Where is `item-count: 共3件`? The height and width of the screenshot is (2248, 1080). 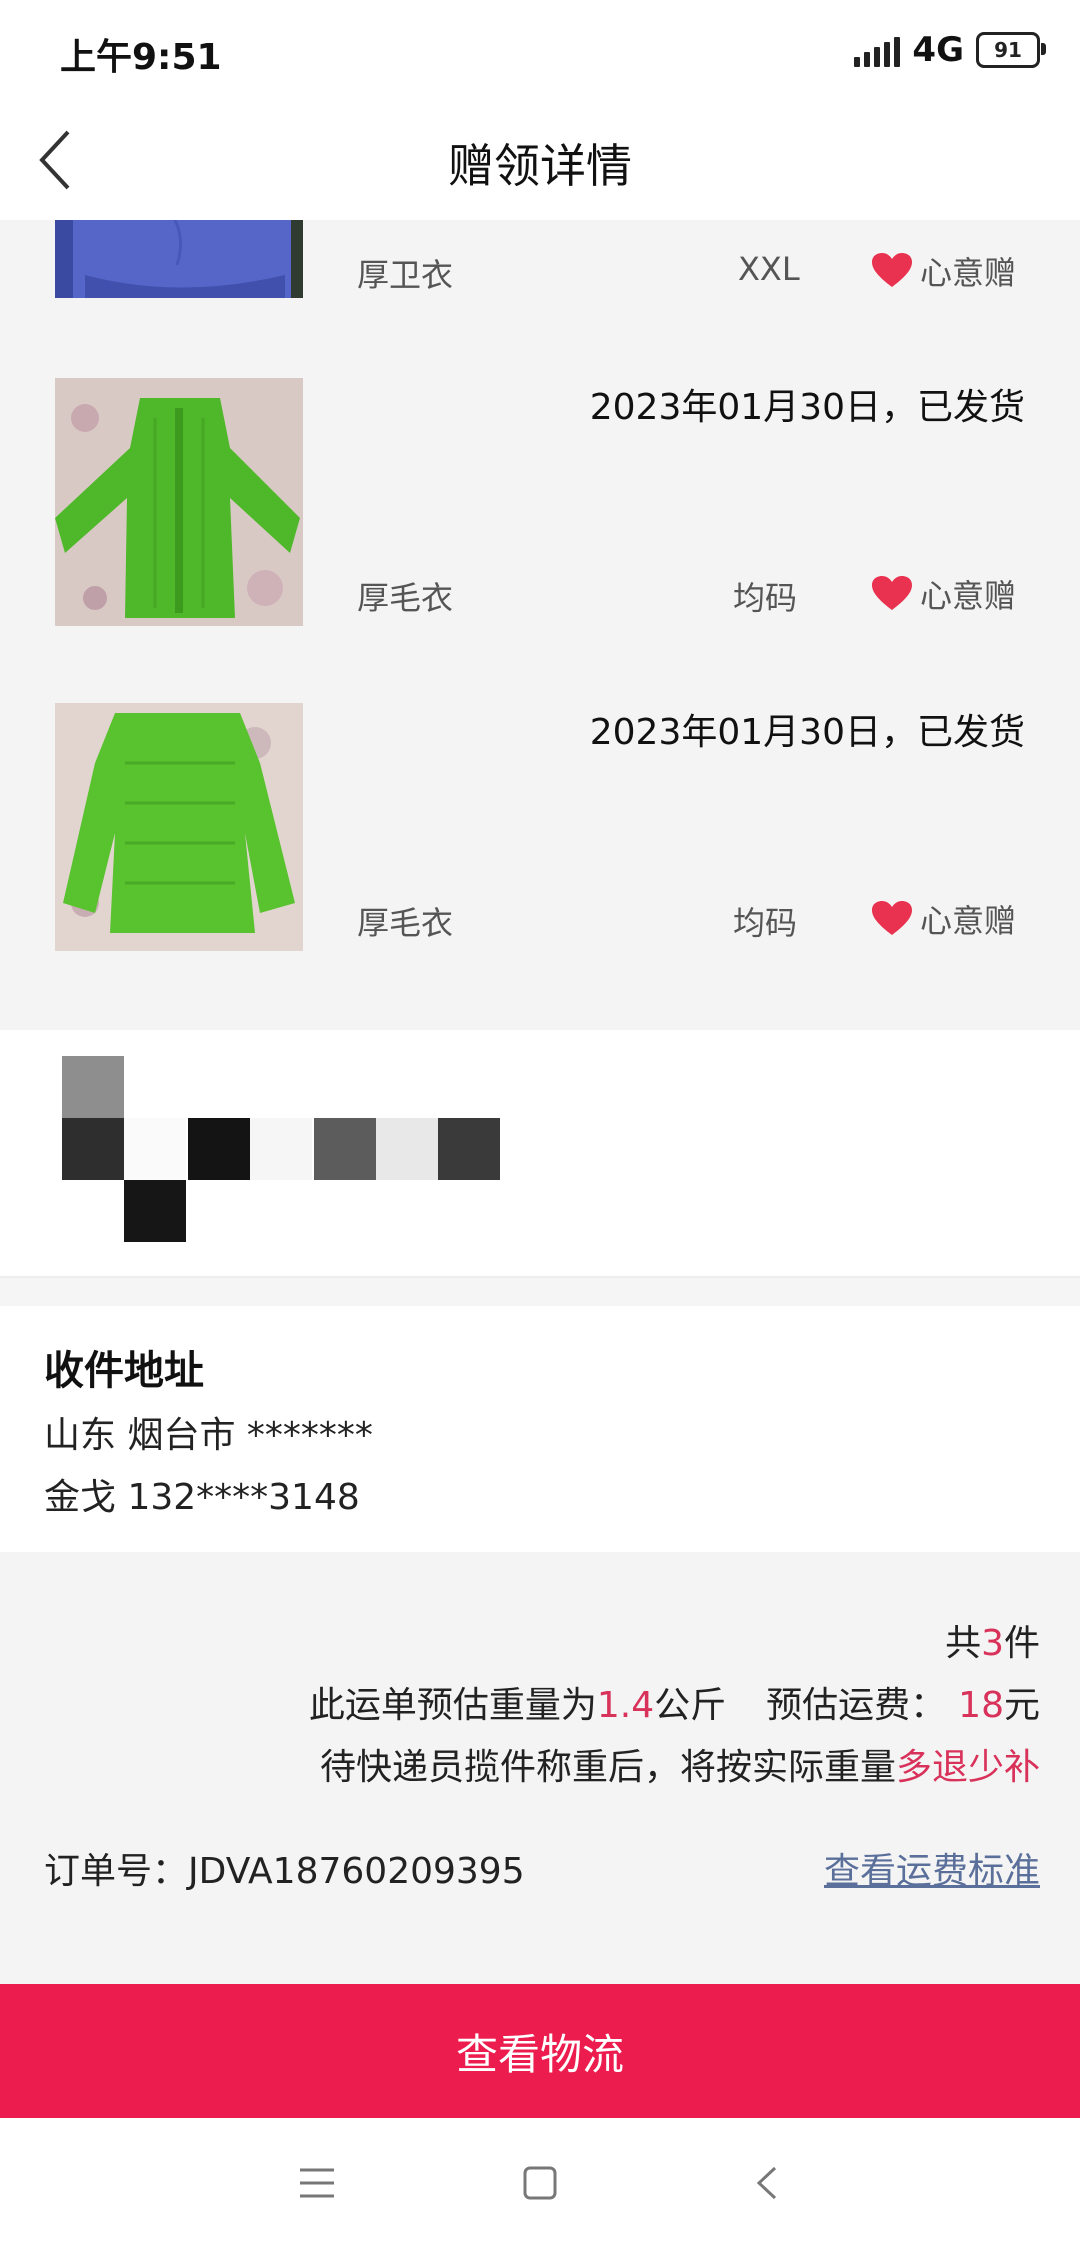
item-count: 共3件 is located at coordinates (992, 1640).